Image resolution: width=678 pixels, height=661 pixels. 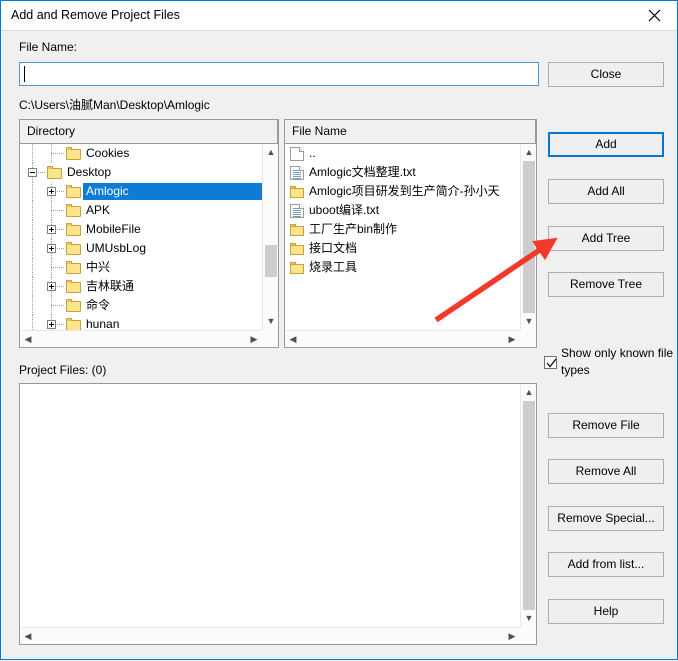 I want to click on add-button: Add, so click(x=606, y=144).